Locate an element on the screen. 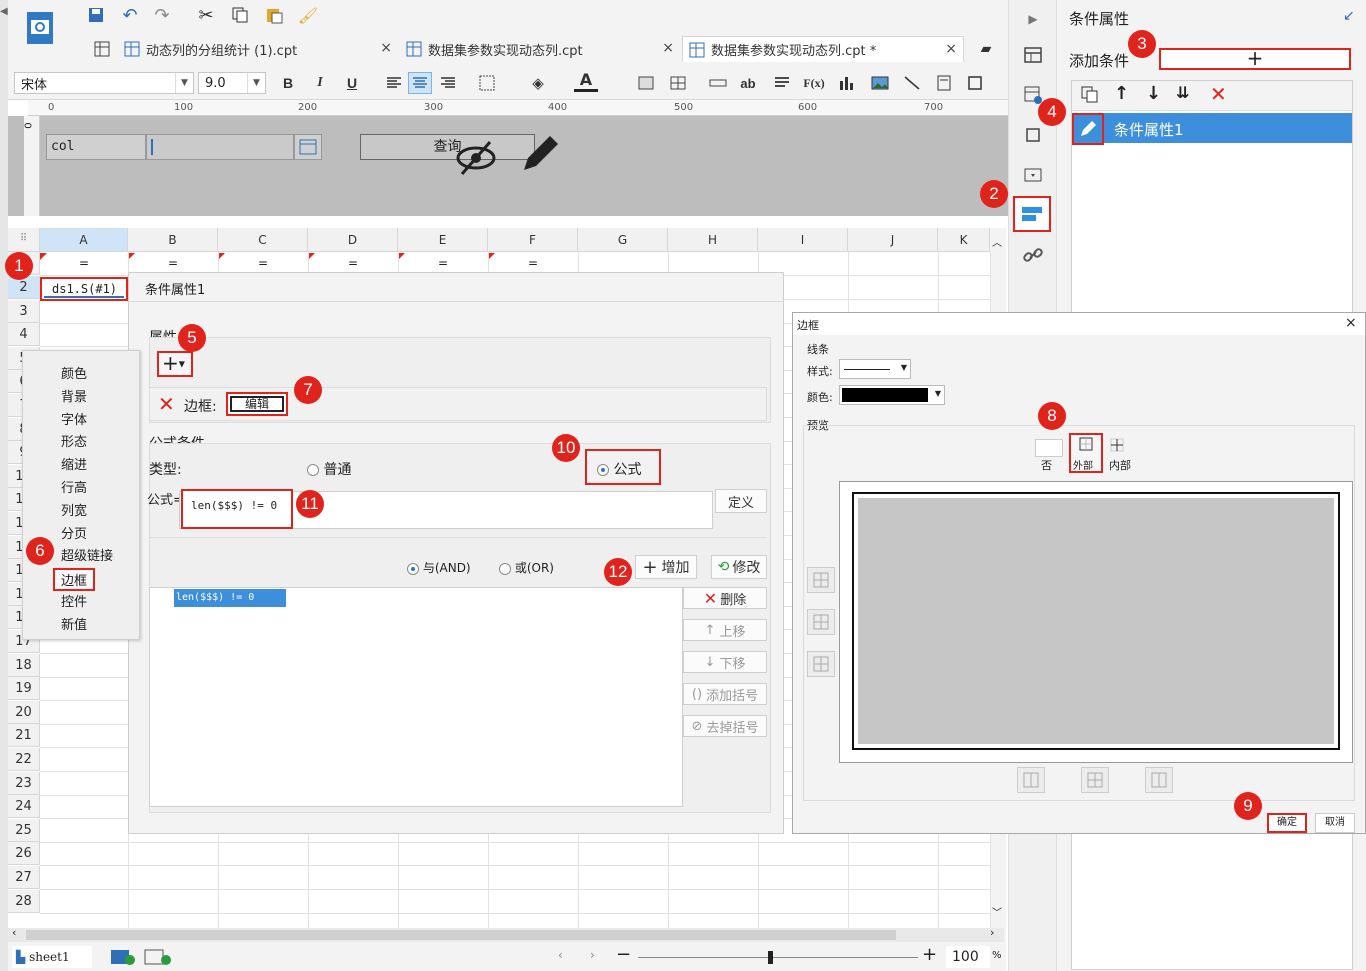  formula-icon: F(x) is located at coordinates (814, 83).